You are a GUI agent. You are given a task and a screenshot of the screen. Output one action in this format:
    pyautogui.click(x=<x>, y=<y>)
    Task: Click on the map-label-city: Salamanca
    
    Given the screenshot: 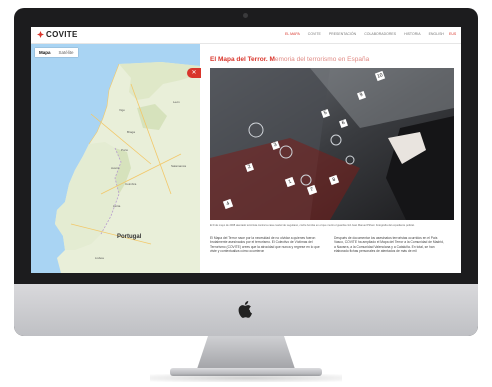 What is the action you would take?
    pyautogui.click(x=179, y=166)
    